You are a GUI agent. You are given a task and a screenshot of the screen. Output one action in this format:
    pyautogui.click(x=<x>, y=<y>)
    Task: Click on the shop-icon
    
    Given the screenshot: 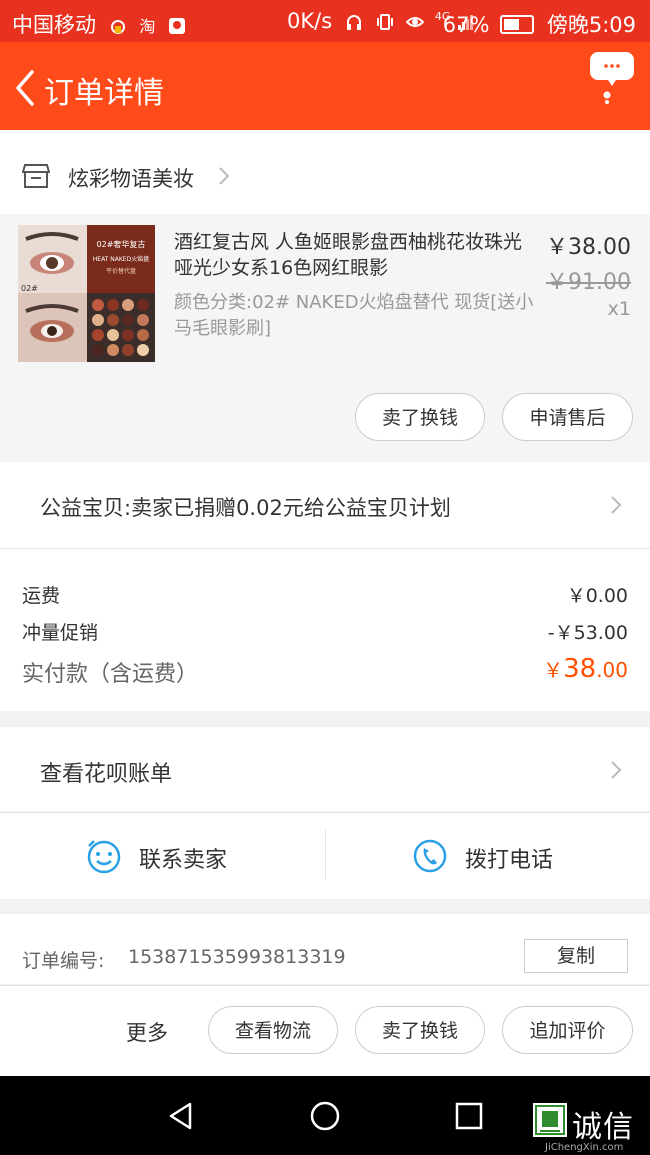 What is the action you would take?
    pyautogui.click(x=36, y=176)
    